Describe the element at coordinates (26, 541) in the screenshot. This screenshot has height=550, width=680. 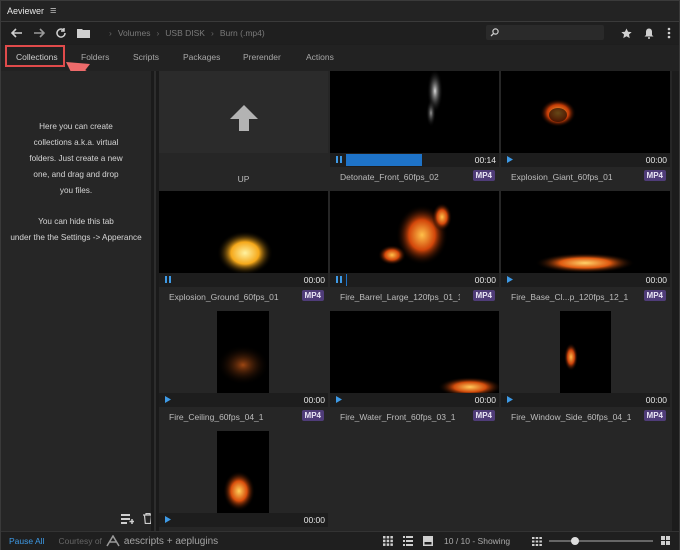
I see `pause-all-button: Pause All` at that location.